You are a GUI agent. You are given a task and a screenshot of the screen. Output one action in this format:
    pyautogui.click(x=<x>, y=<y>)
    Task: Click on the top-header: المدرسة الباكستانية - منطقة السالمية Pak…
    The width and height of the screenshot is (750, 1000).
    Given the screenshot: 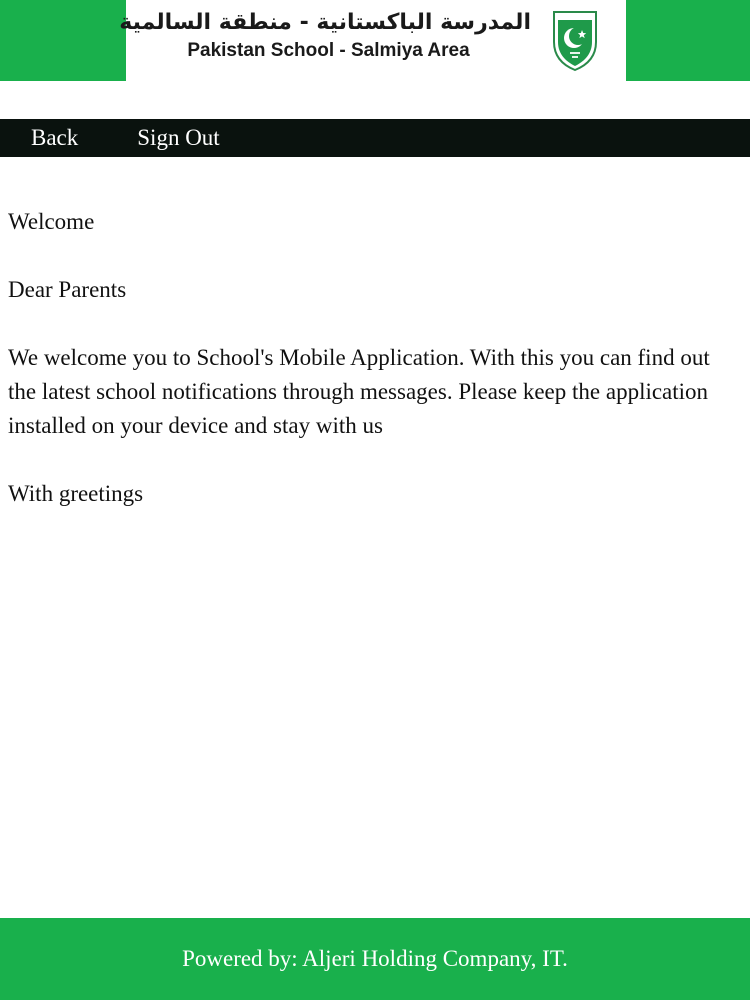 What is the action you would take?
    pyautogui.click(x=375, y=40)
    